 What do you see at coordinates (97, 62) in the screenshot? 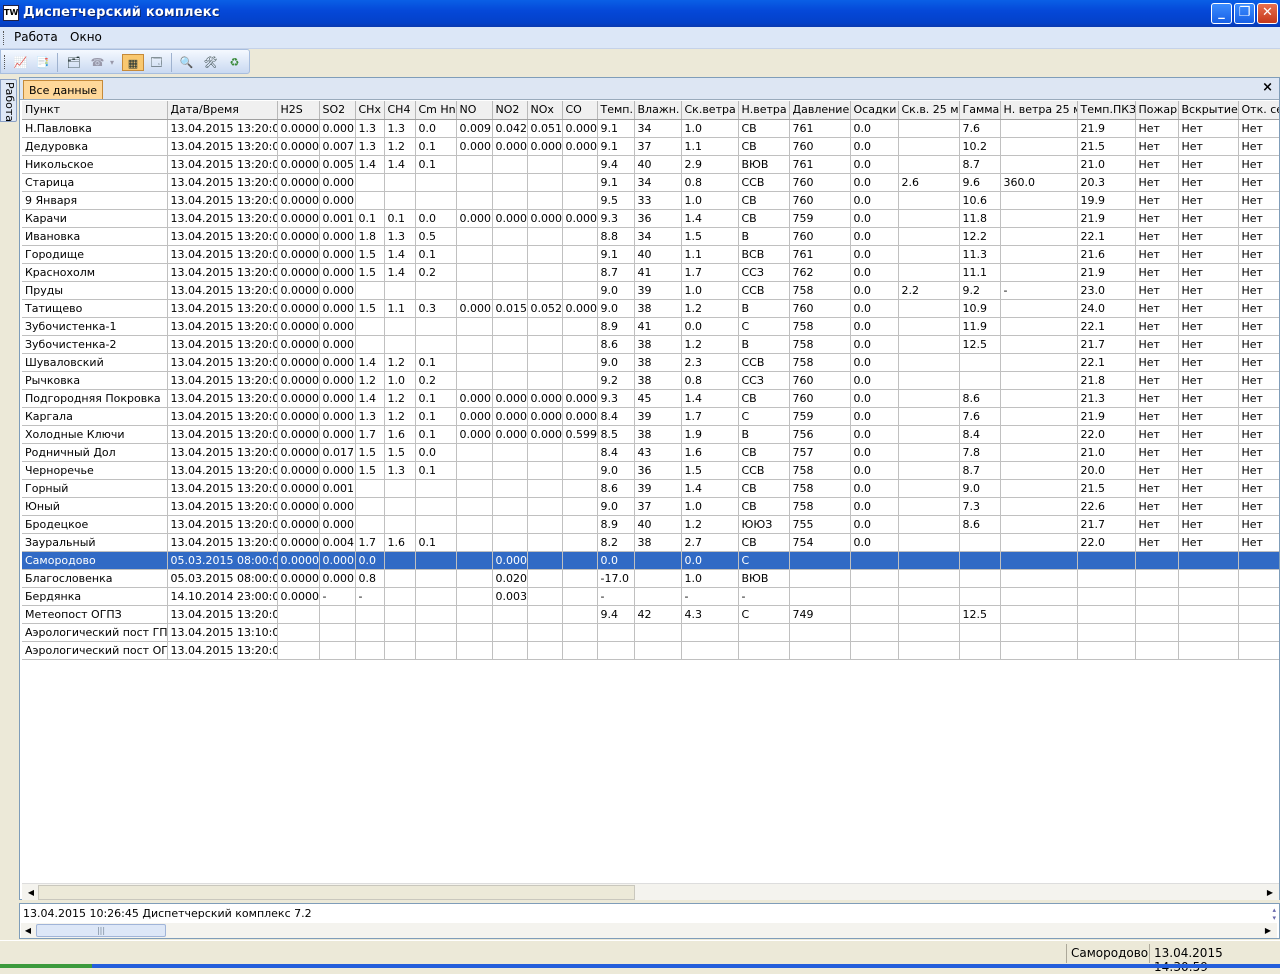
I see `phone-icon: ☎` at bounding box center [97, 62].